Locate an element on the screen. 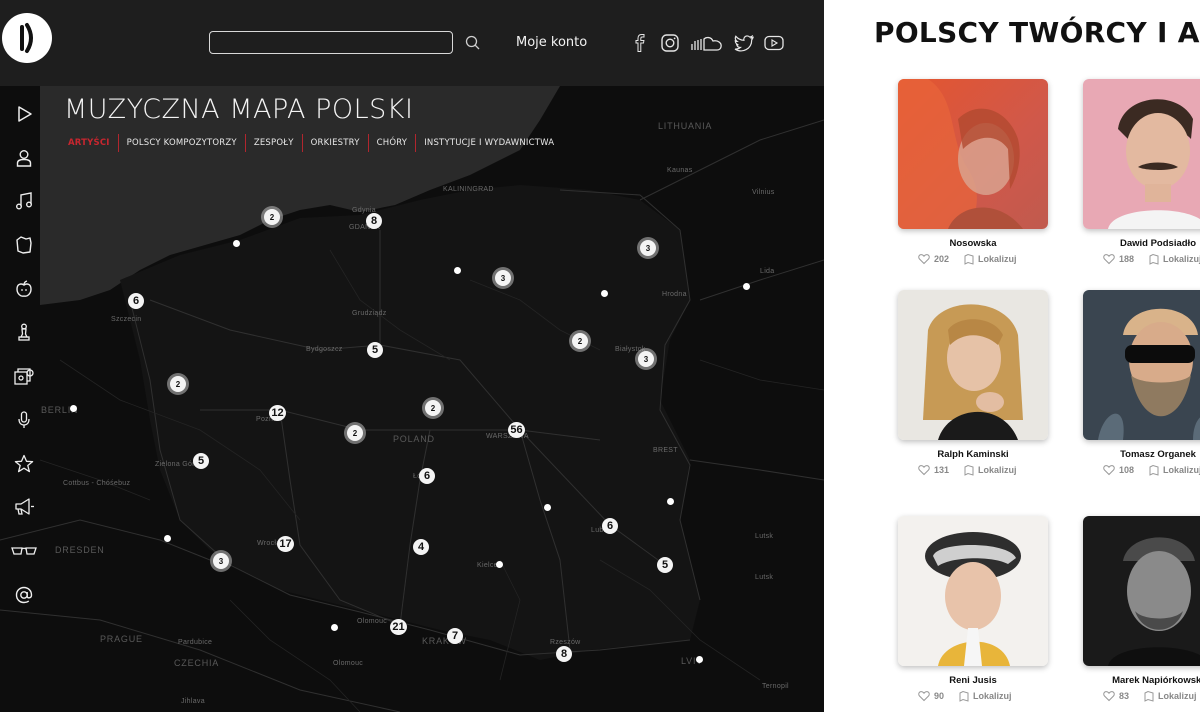  tab-choirs: CHÓRY is located at coordinates (391, 143).